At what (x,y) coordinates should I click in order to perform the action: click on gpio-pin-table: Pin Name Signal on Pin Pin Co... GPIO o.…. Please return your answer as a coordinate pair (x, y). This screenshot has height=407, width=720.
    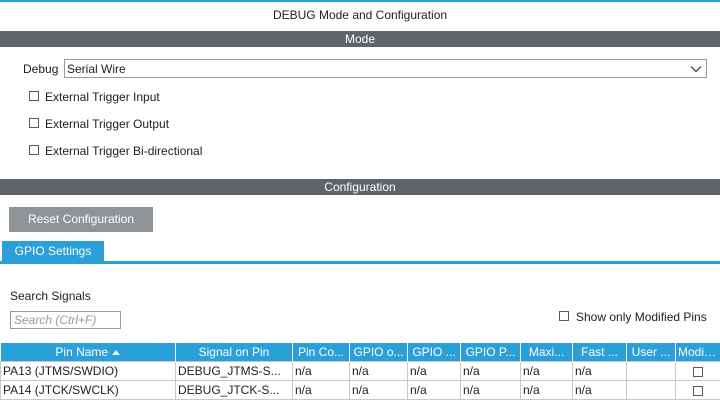
    Looking at the image, I should click on (360, 371).